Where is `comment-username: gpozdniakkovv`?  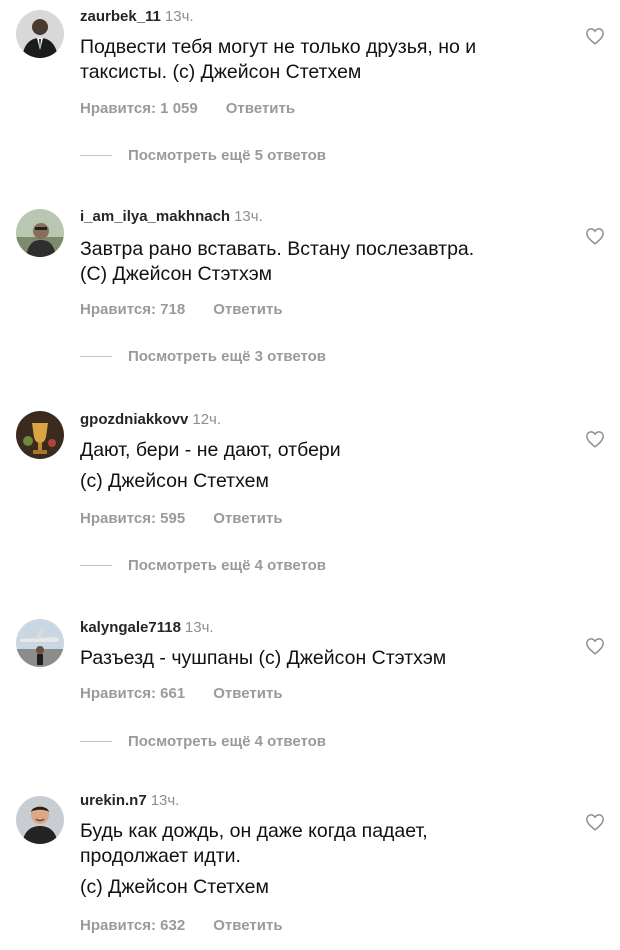 comment-username: gpozdniakkovv is located at coordinates (134, 419).